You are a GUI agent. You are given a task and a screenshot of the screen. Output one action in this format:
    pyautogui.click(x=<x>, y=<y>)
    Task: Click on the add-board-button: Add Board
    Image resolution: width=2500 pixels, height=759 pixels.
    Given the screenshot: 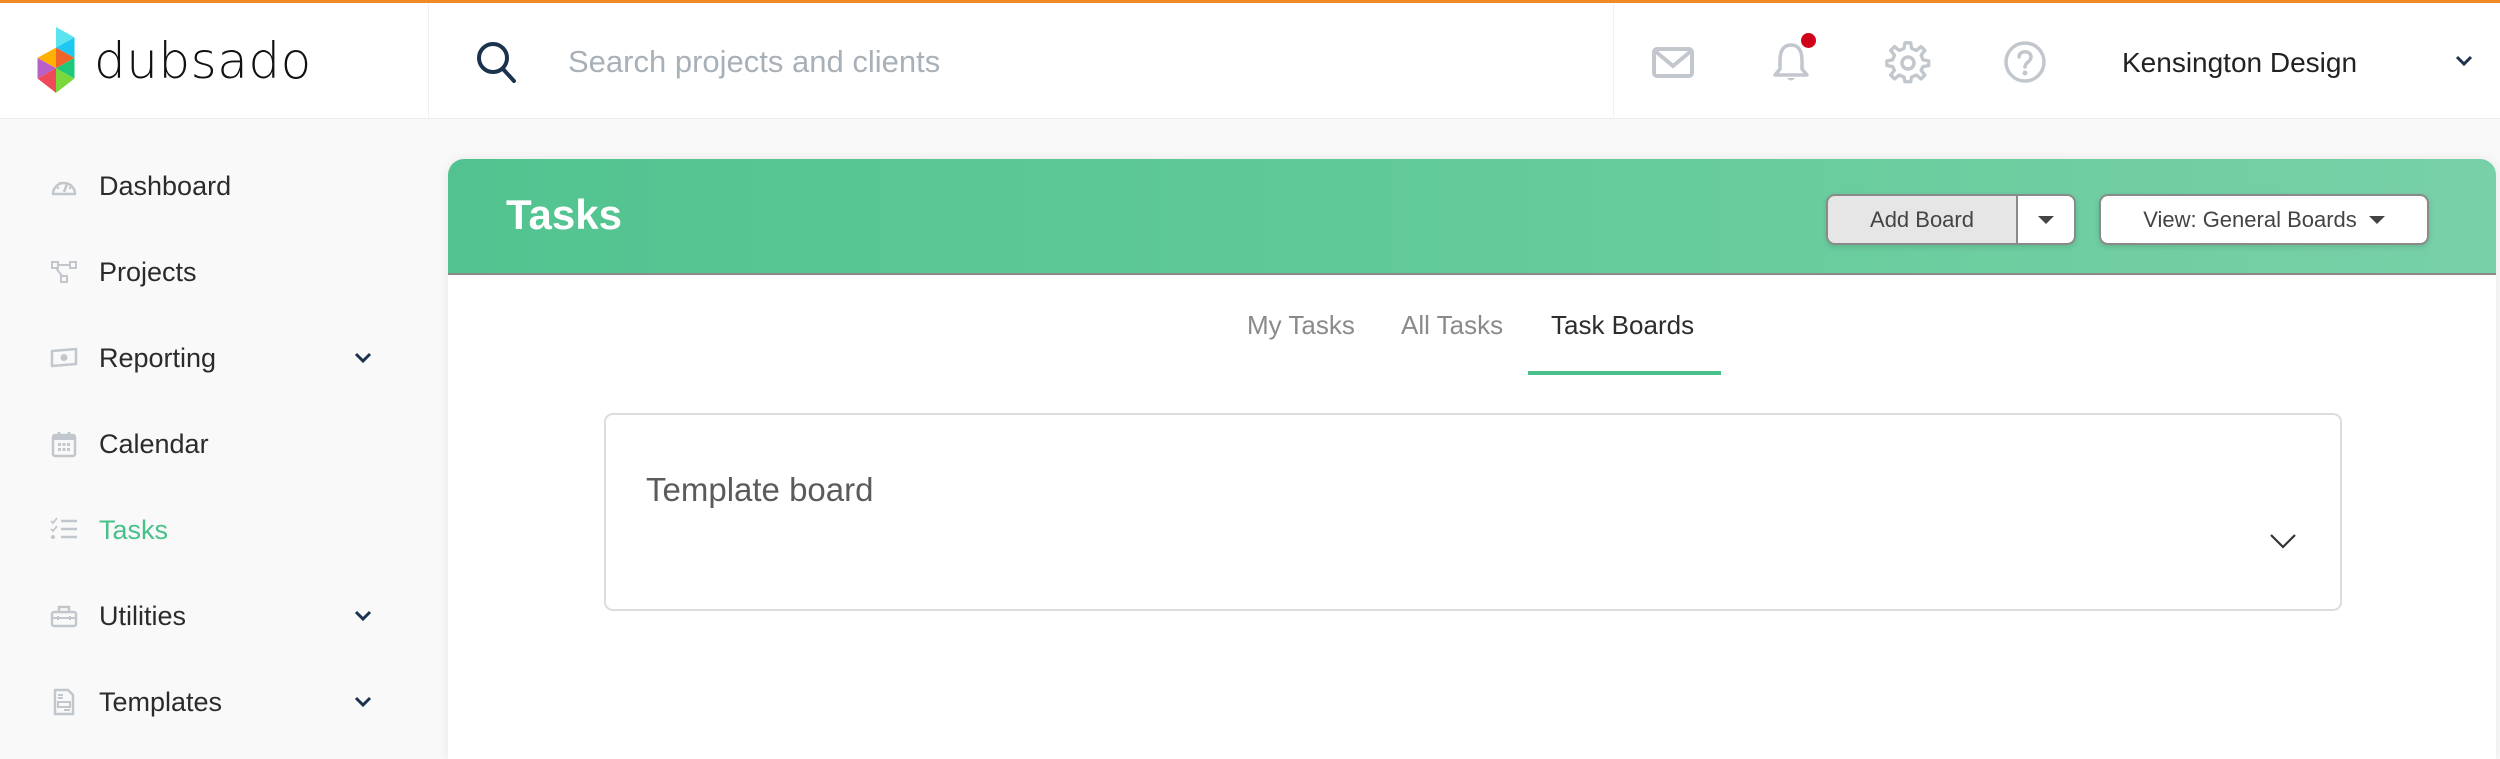 What is the action you would take?
    pyautogui.click(x=1923, y=219)
    